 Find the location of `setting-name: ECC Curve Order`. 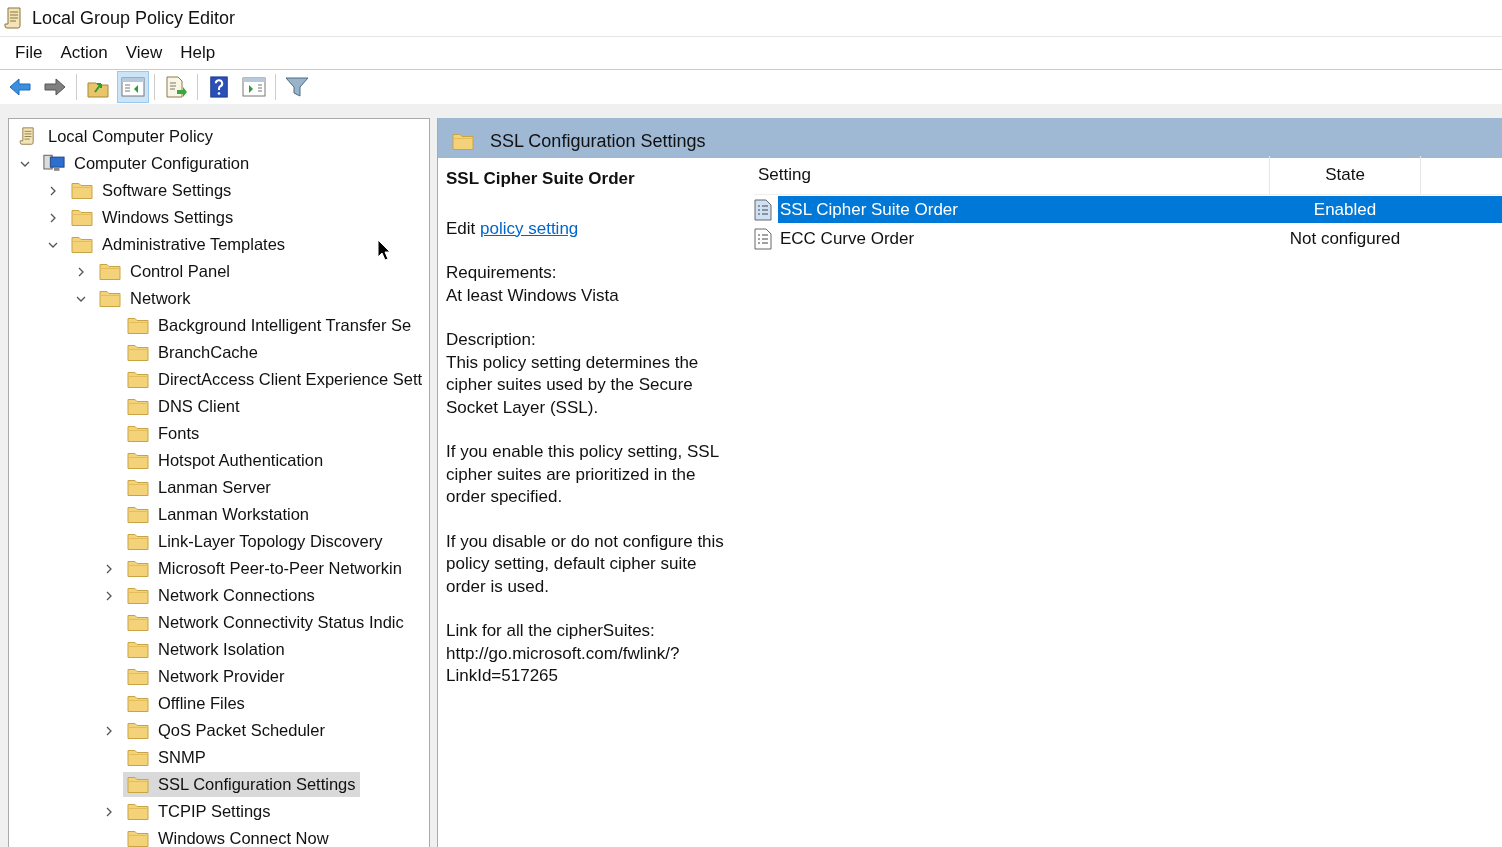

setting-name: ECC Curve Order is located at coordinates (847, 238).